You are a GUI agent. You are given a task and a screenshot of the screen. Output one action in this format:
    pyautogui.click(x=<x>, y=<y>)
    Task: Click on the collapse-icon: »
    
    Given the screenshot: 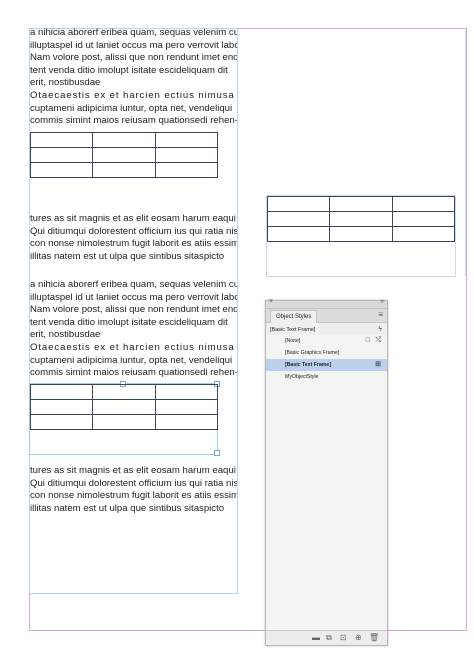 What is the action you would take?
    pyautogui.click(x=382, y=301)
    